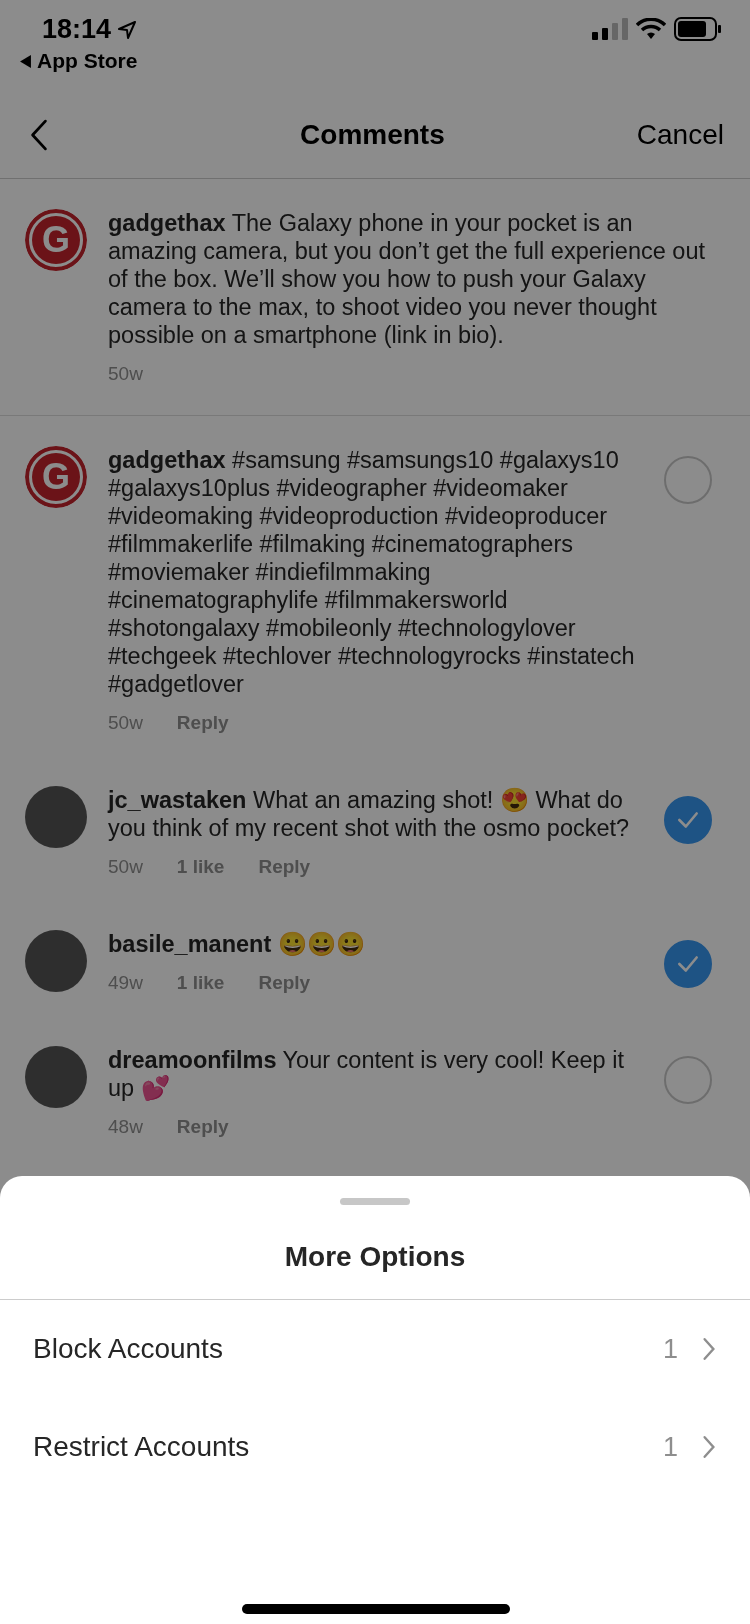 This screenshot has width=750, height=1624. Describe the element at coordinates (237, 944) in the screenshot. I see `comment-text: basile_manent 😀😀😀` at that location.